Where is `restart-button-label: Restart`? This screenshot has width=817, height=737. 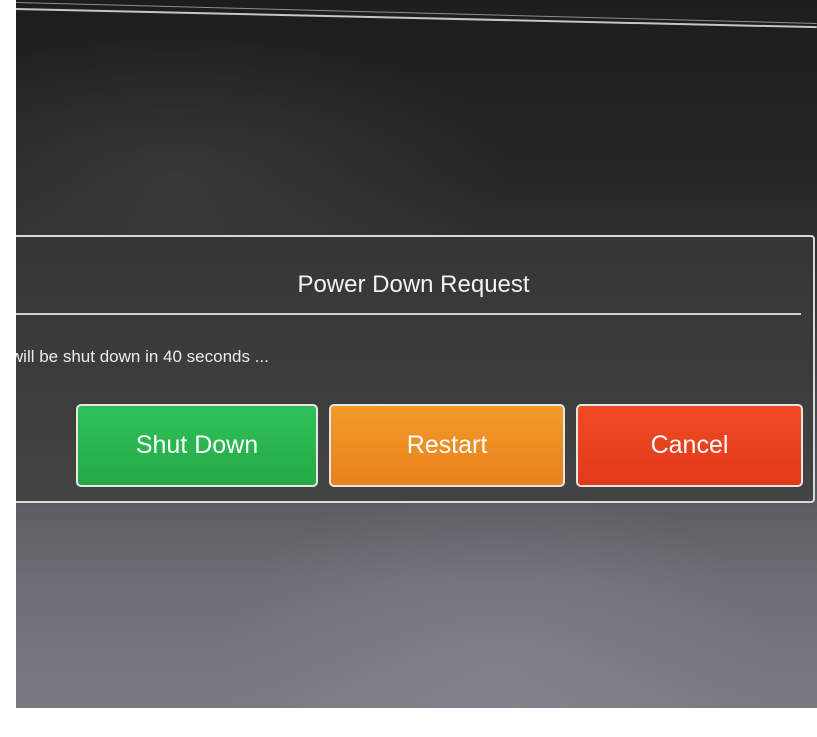 restart-button-label: Restart is located at coordinates (447, 445).